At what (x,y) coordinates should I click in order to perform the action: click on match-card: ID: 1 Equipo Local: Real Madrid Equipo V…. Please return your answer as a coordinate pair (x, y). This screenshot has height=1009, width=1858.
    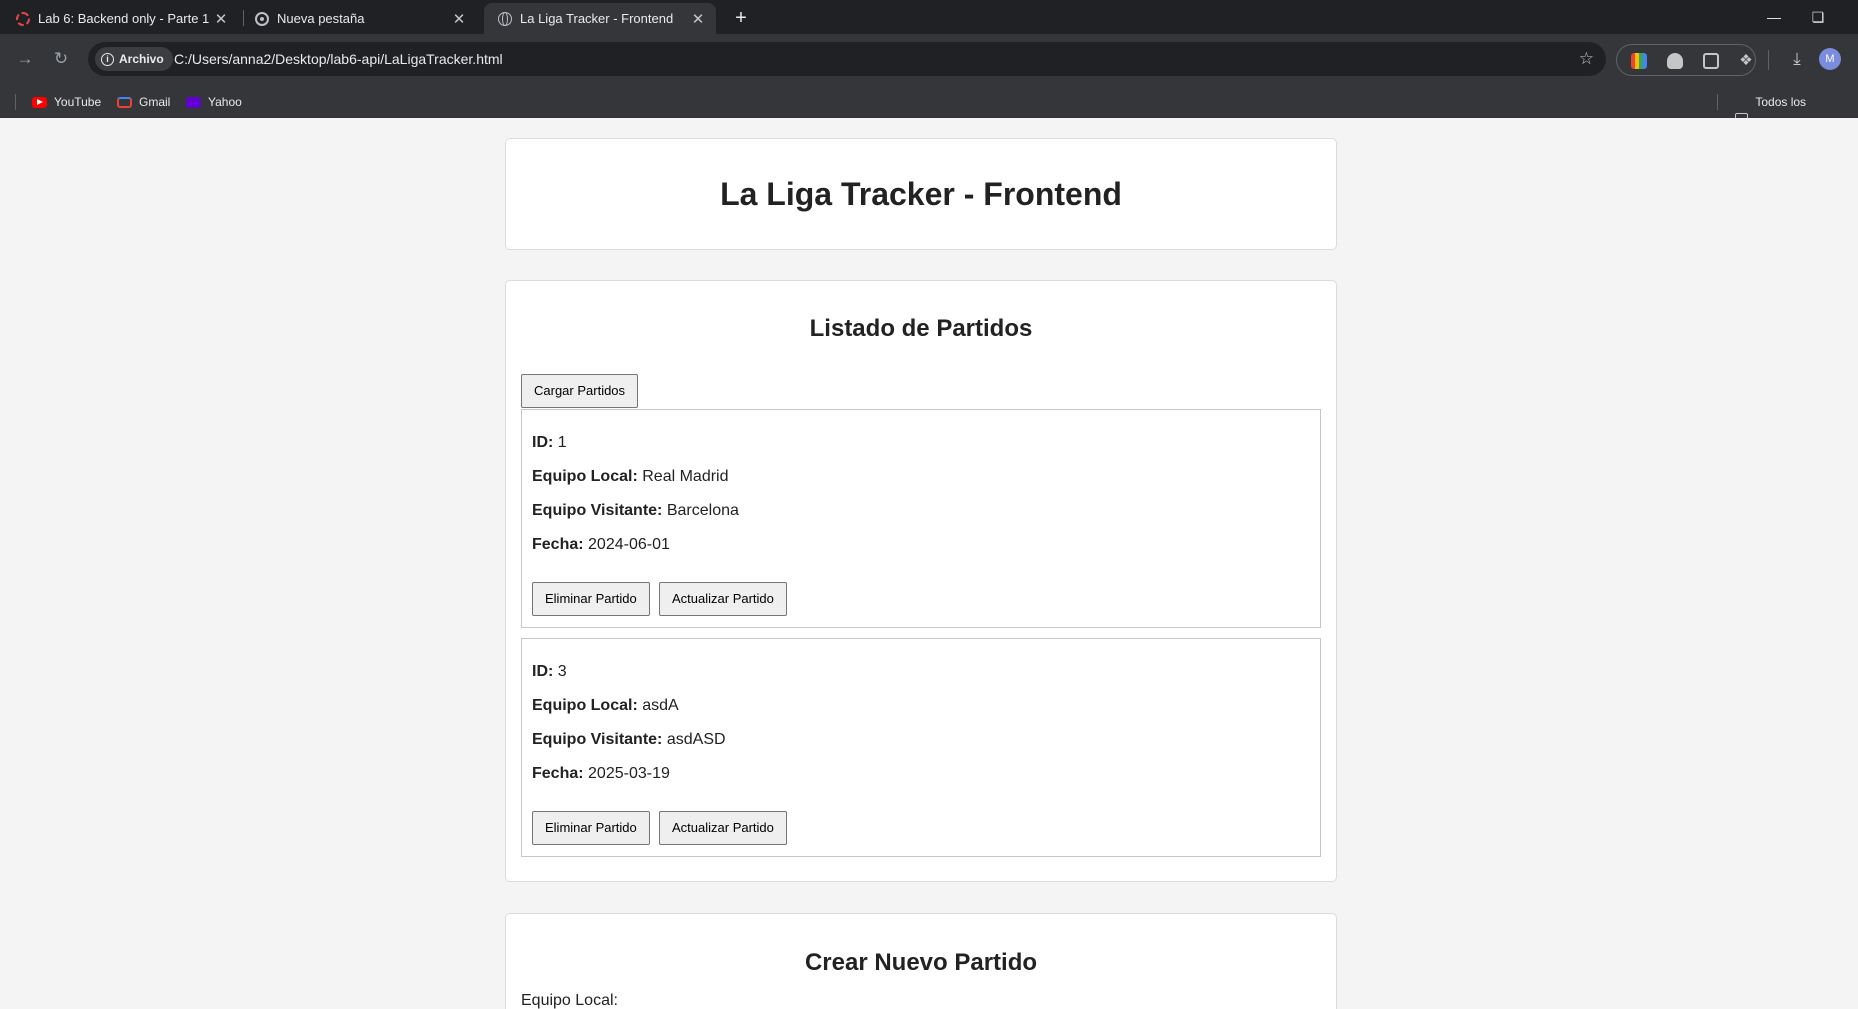
    Looking at the image, I should click on (921, 518).